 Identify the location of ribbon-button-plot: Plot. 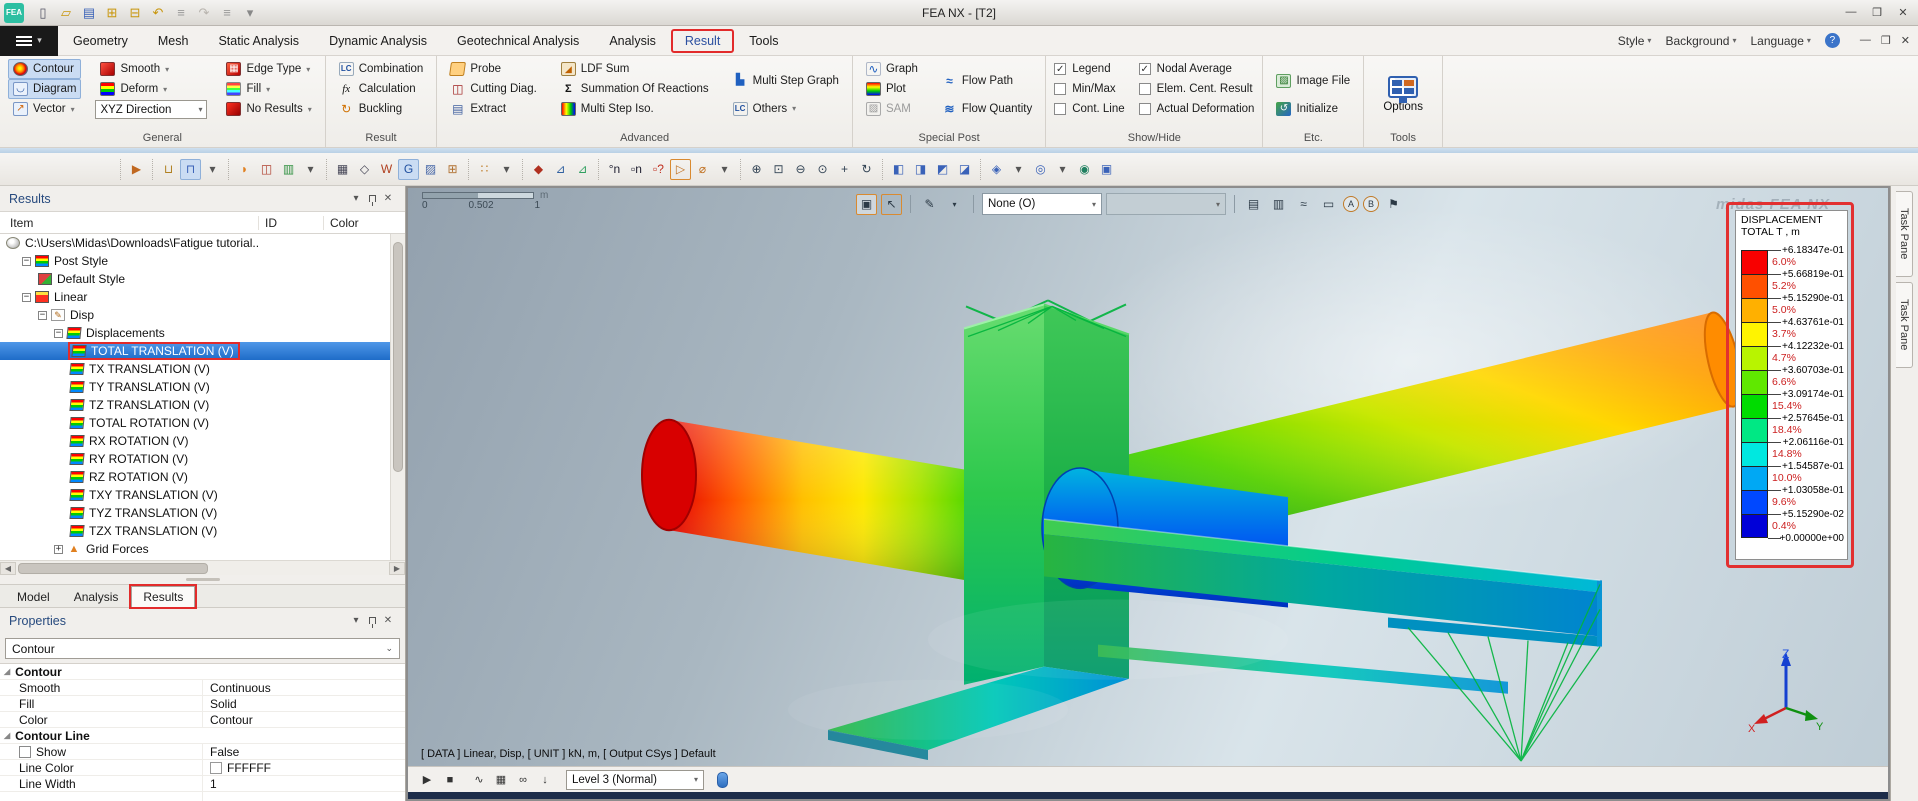
(892, 89).